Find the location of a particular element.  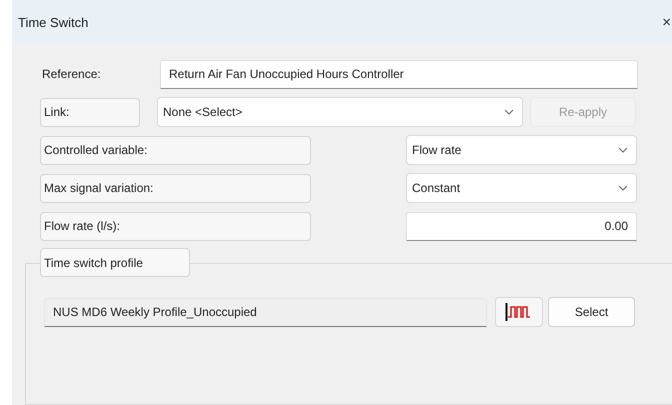

profile-icon-button is located at coordinates (519, 312).